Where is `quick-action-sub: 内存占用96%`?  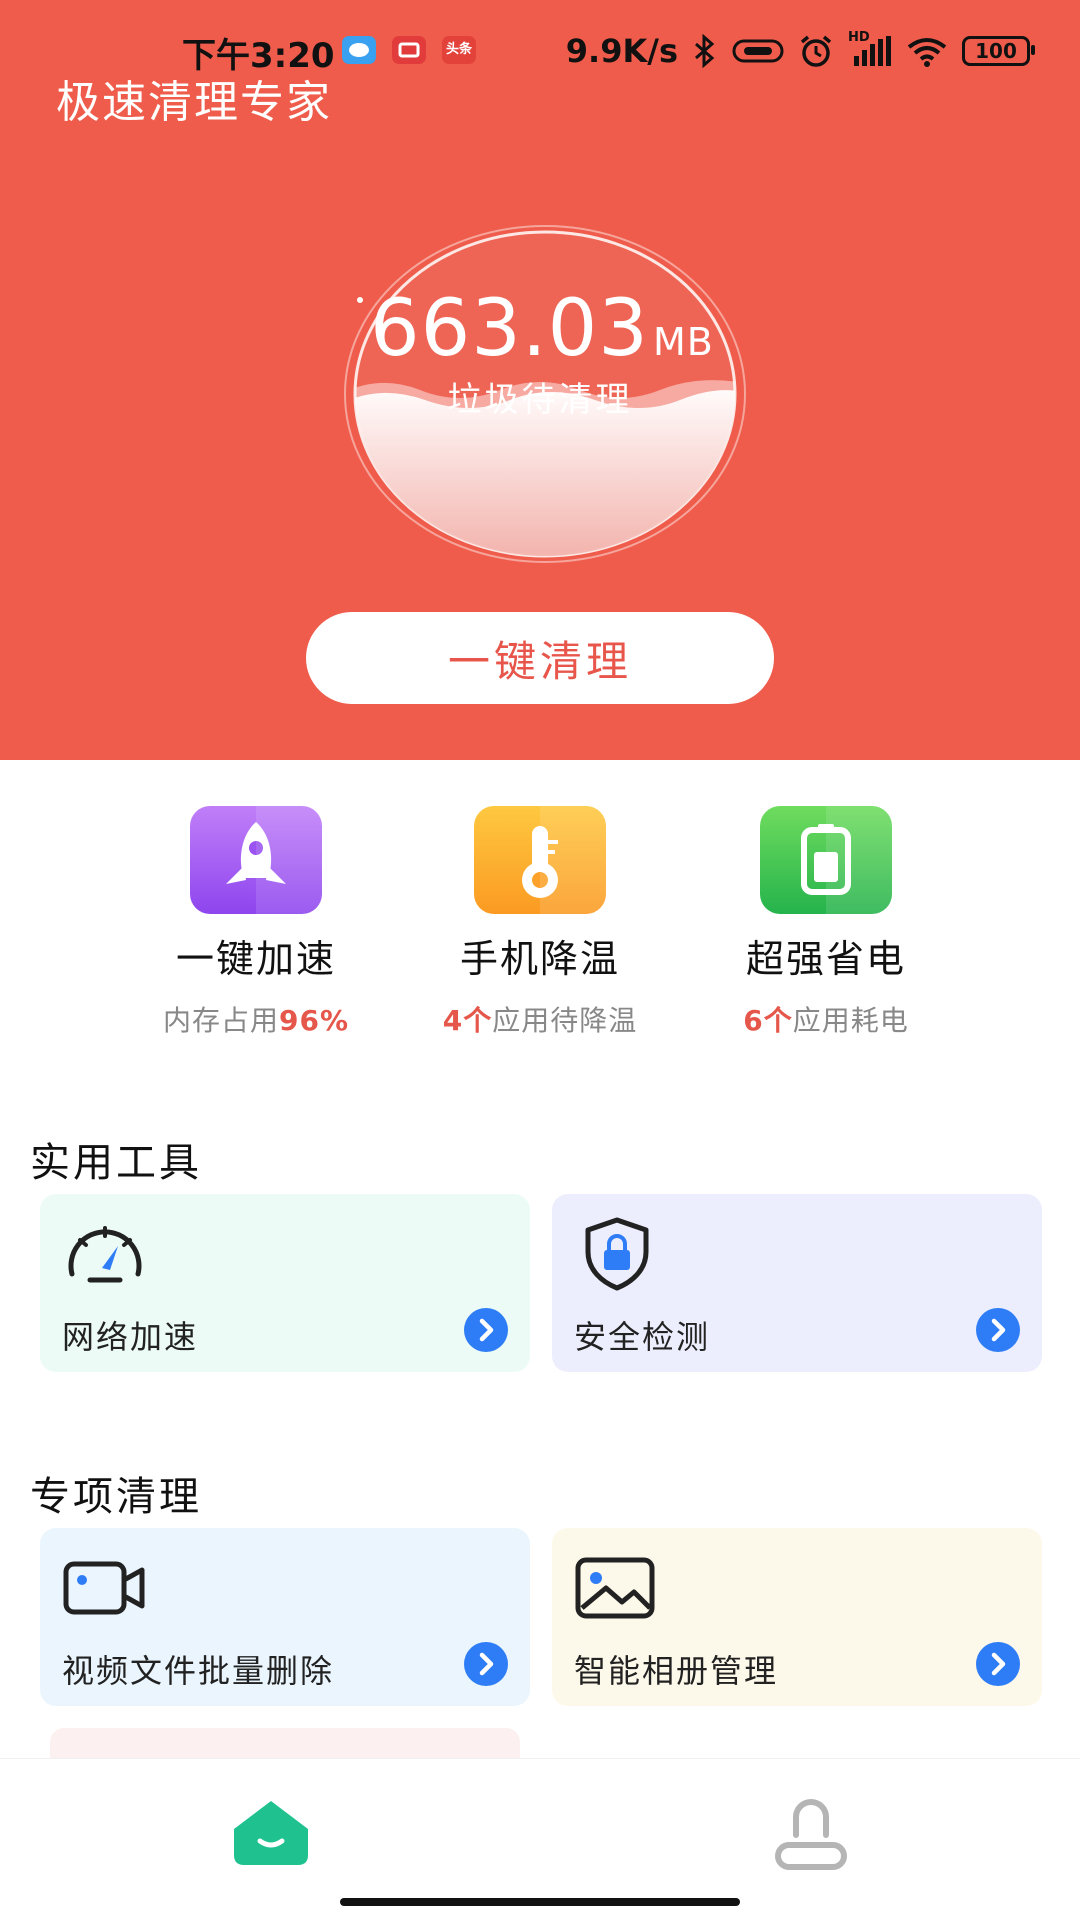
quick-action-sub: 内存占用96% is located at coordinates (256, 1019).